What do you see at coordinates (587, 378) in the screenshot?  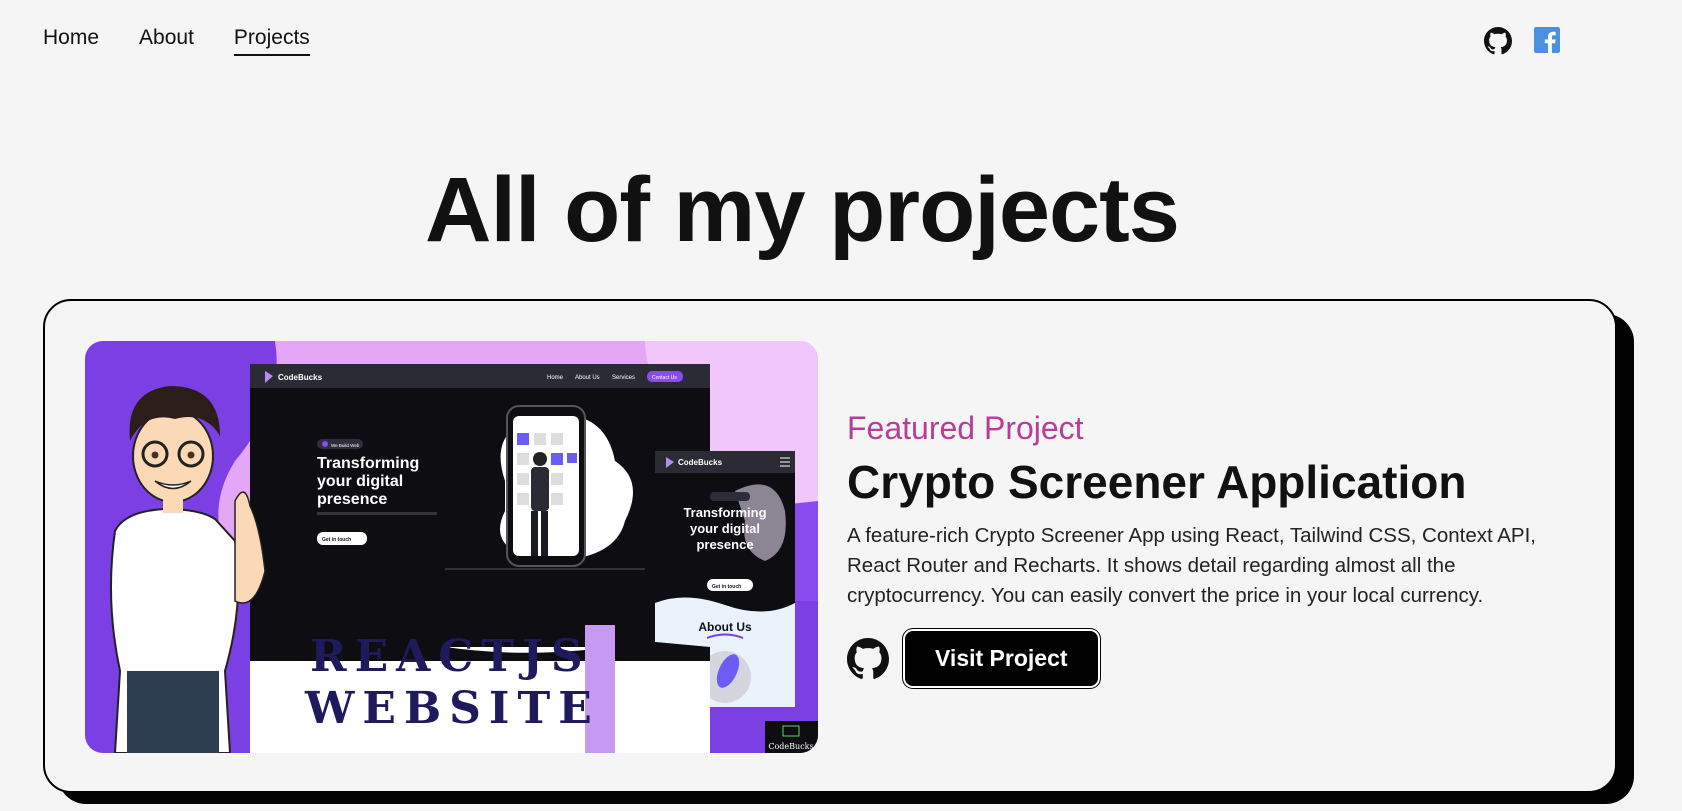 I see `thumb-nav-about: About Us` at bounding box center [587, 378].